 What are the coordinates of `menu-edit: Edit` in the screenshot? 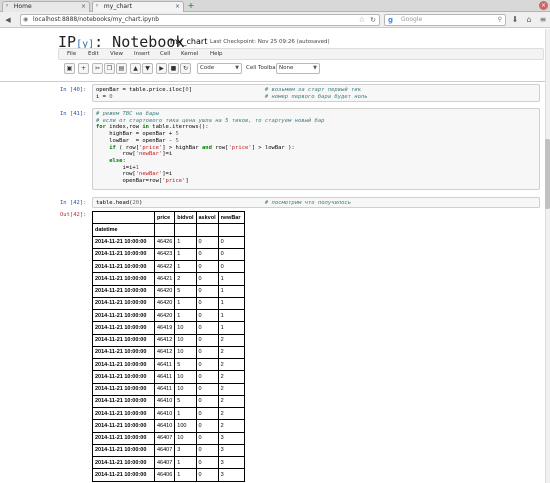 It's located at (93, 54).